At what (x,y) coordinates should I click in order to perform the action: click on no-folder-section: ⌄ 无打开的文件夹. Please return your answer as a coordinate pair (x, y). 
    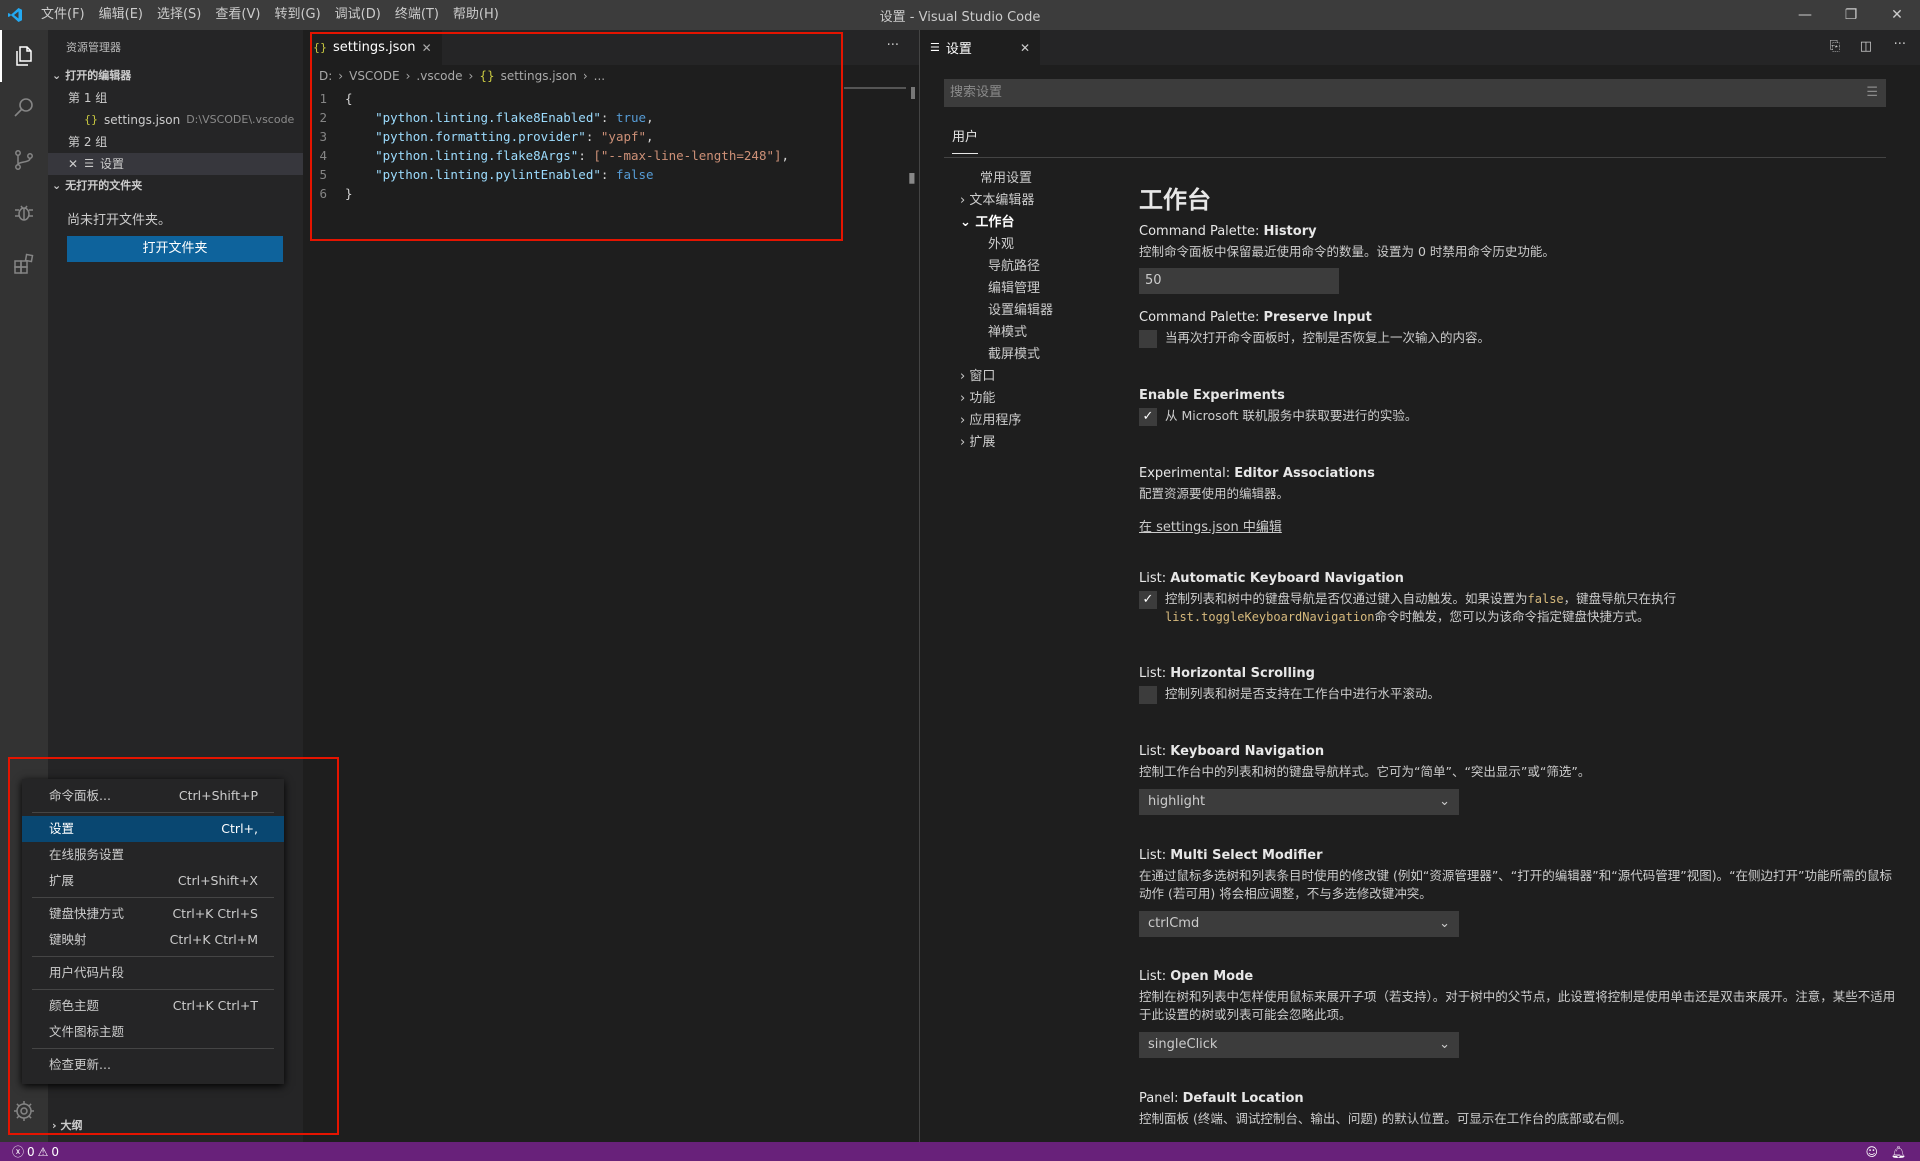
    Looking at the image, I should click on (175, 186).